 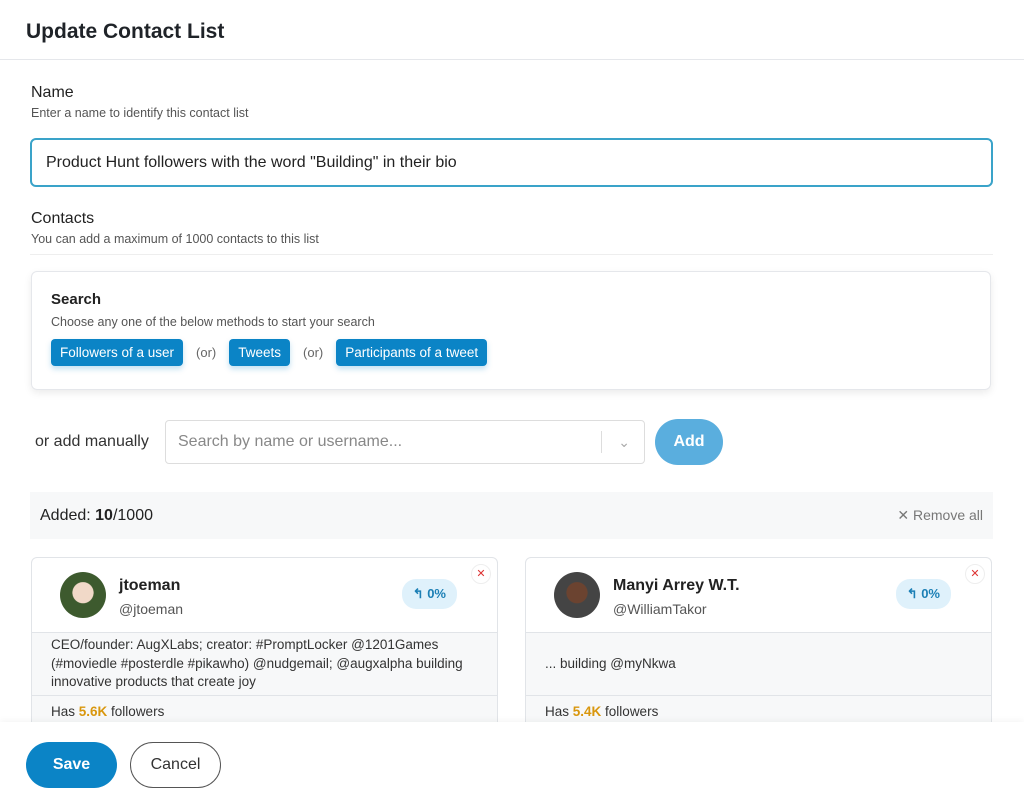 What do you see at coordinates (93, 711) in the screenshot?
I see `followers-count: 5.6K` at bounding box center [93, 711].